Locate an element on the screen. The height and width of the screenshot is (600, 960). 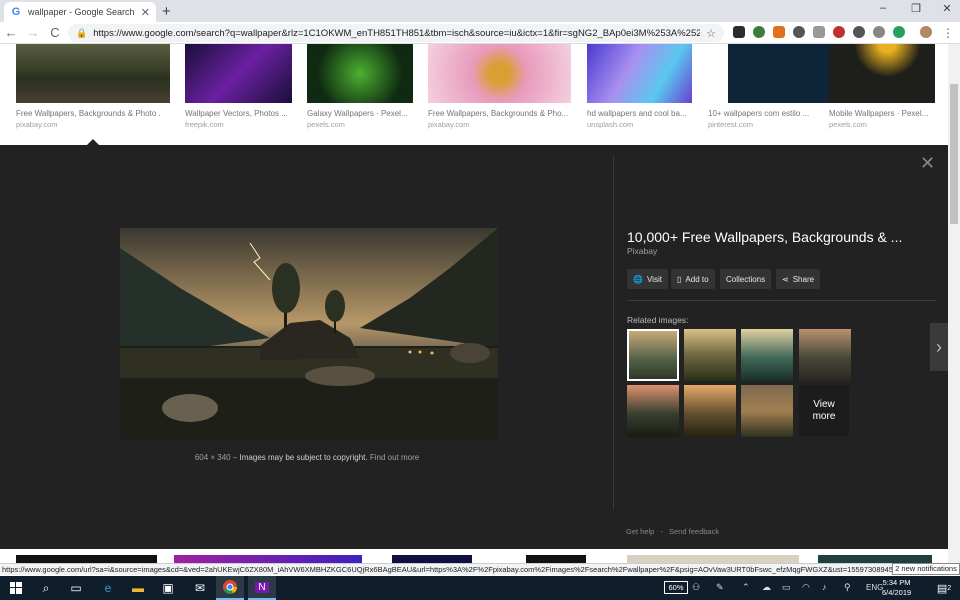
vertical-scrollbar is located at coordinates (954, 306).